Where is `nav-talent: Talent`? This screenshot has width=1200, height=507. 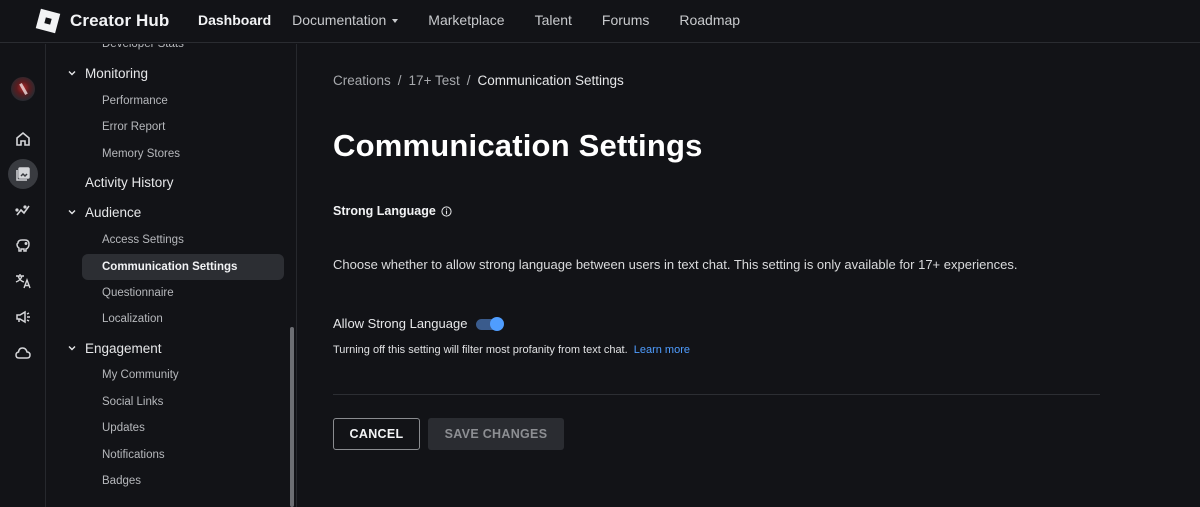 nav-talent: Talent is located at coordinates (553, 20).